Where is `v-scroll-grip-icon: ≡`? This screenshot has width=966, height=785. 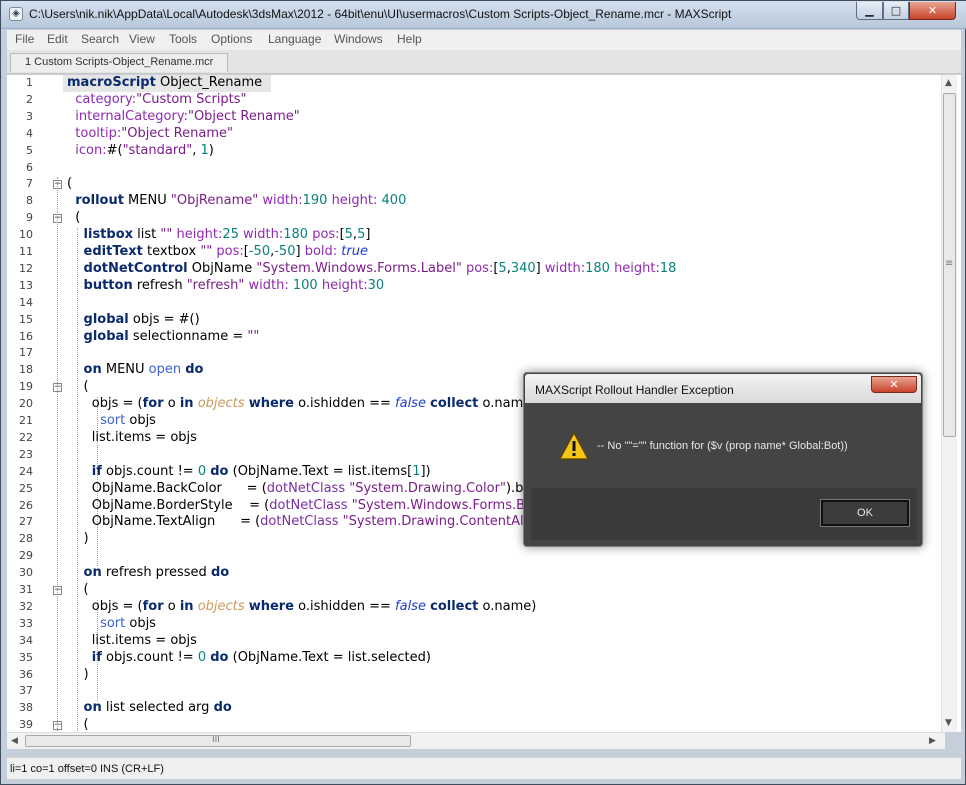
v-scroll-grip-icon: ≡ is located at coordinates (949, 263).